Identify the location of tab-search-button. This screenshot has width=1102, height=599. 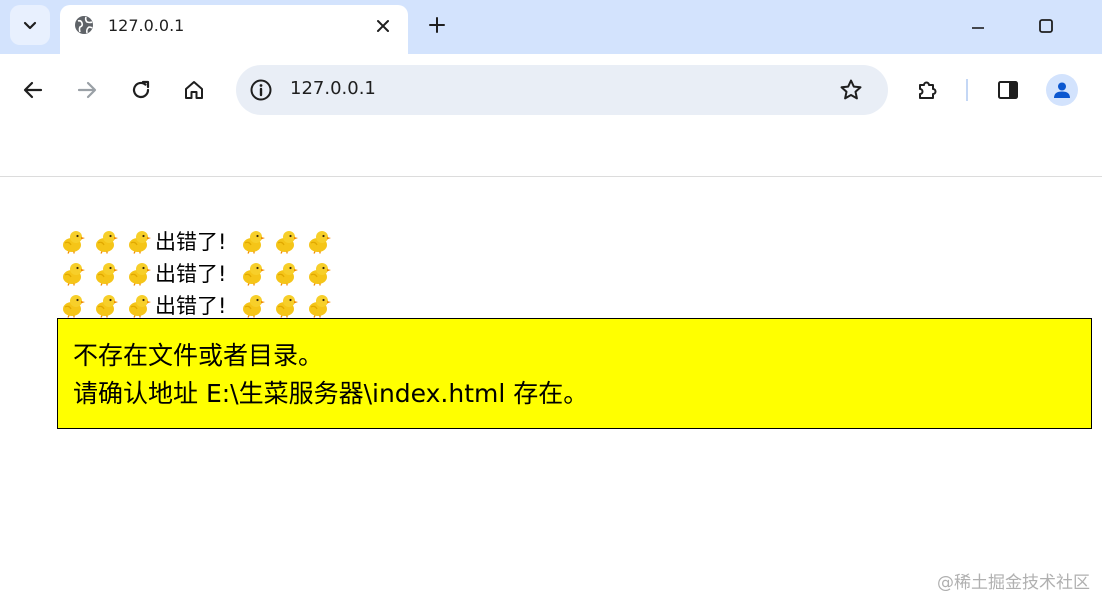
(30, 25).